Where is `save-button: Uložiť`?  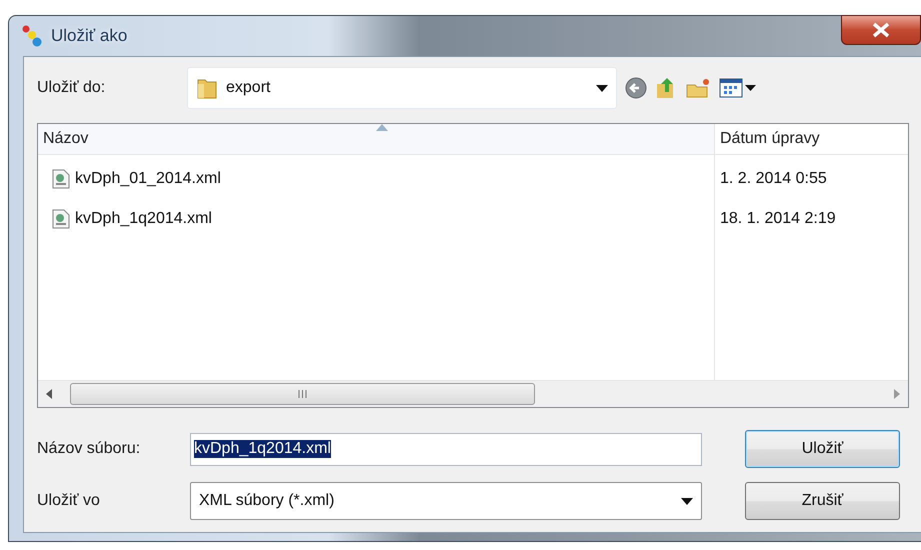 save-button: Uložiť is located at coordinates (822, 449).